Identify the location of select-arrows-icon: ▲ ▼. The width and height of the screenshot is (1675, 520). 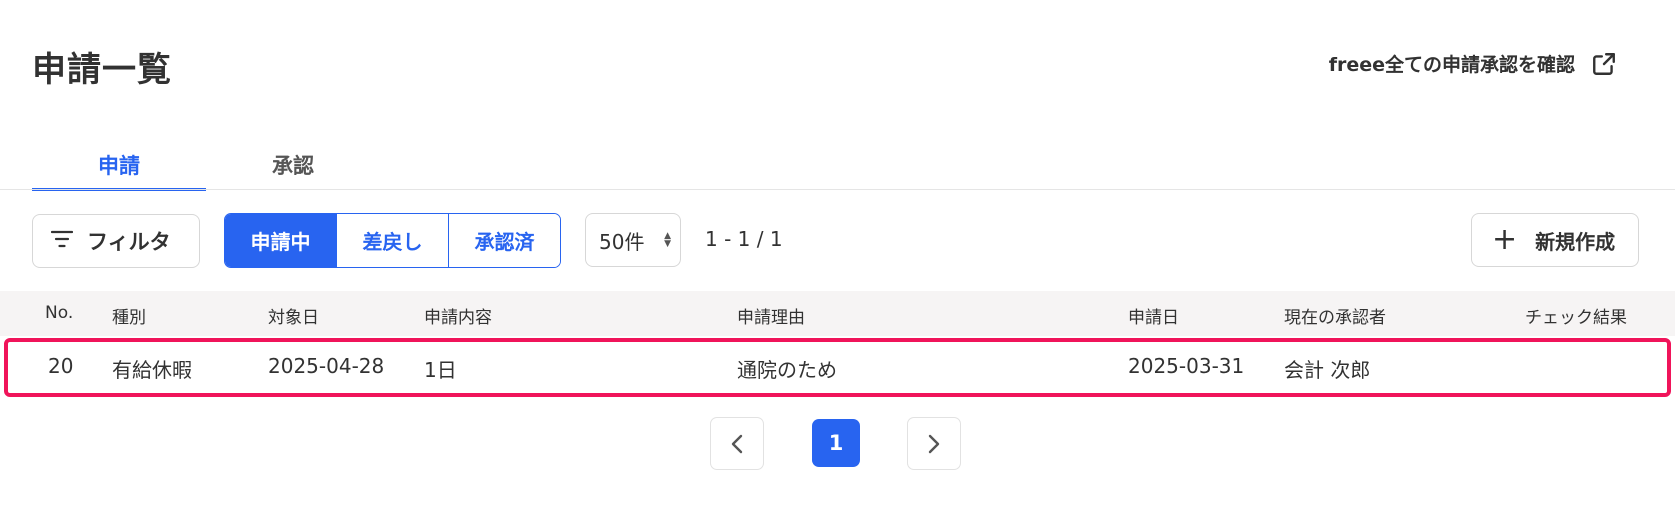
(667, 240).